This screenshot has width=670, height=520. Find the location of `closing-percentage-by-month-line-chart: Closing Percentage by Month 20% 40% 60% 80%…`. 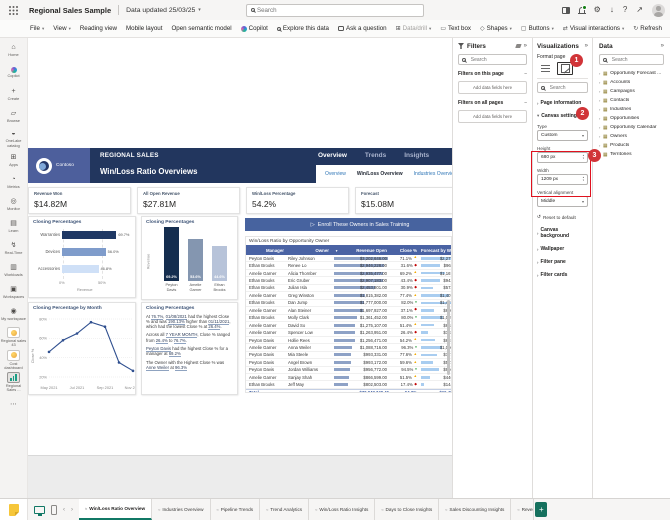

closing-percentage-by-month-line-chart: Closing Percentage by Month 20% 40% 60% 80%… is located at coordinates (82, 348).